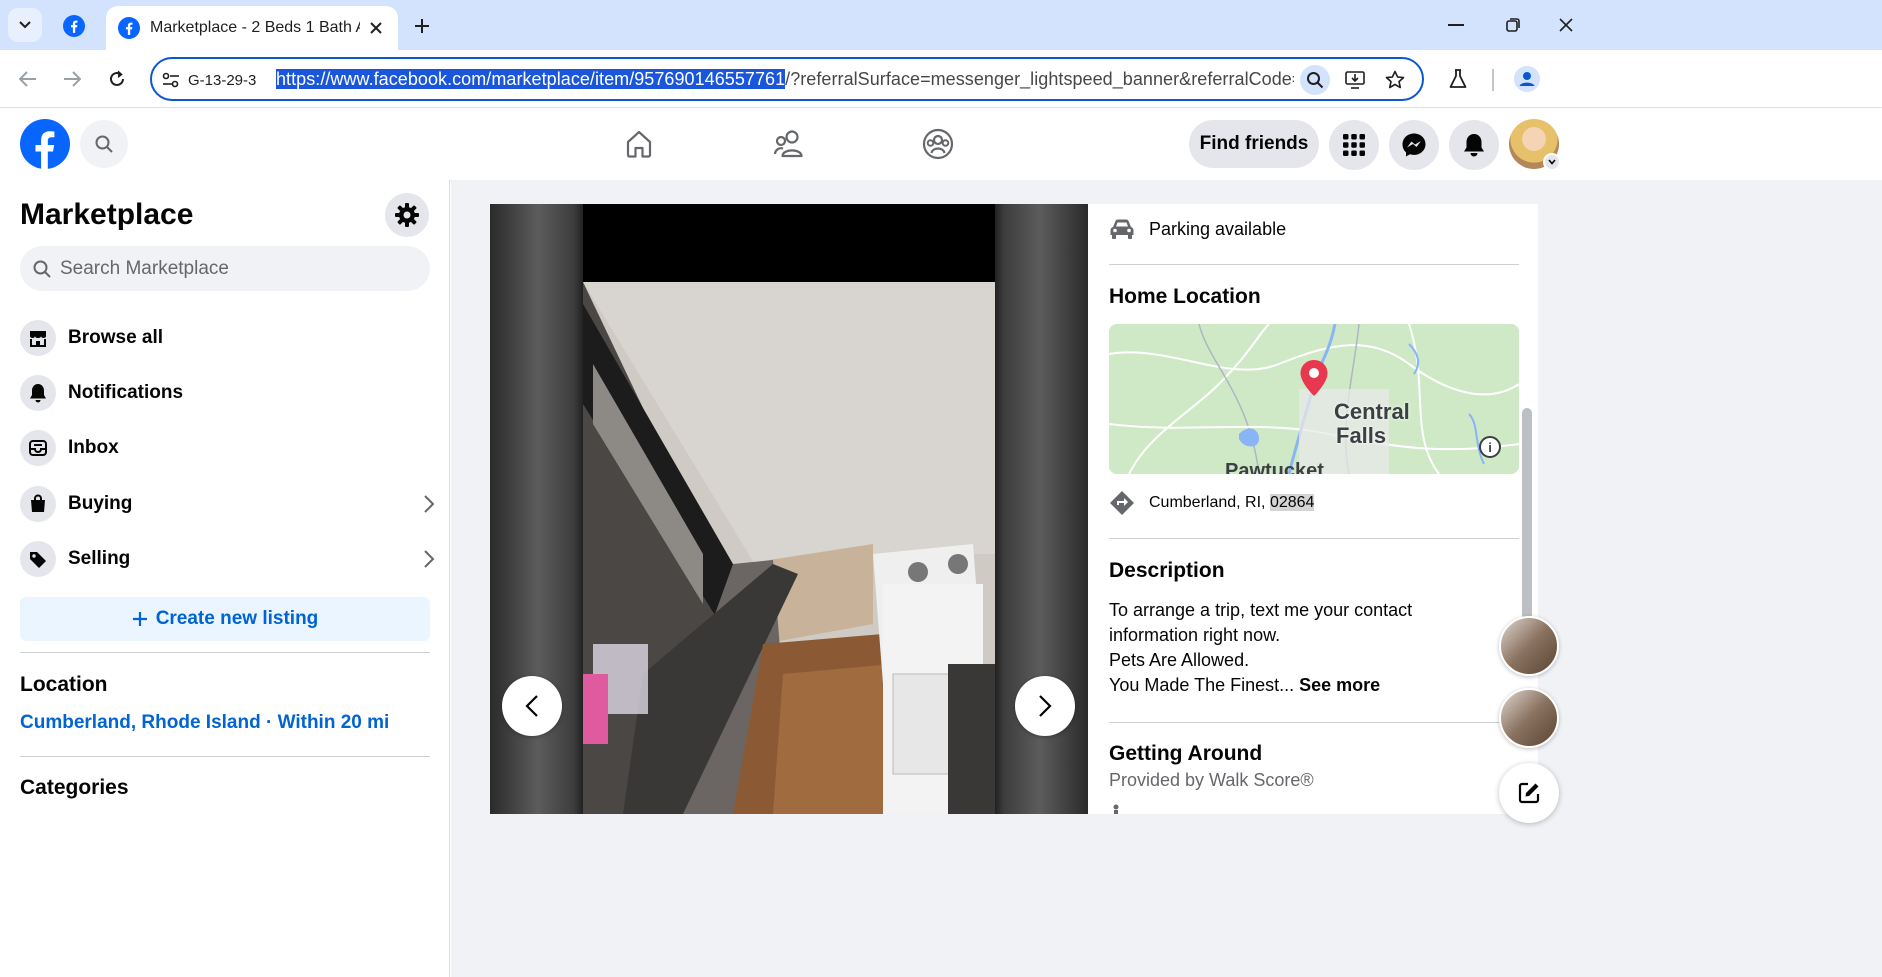 The image size is (1882, 977). What do you see at coordinates (104, 144) in the screenshot?
I see `facebook-search-button` at bounding box center [104, 144].